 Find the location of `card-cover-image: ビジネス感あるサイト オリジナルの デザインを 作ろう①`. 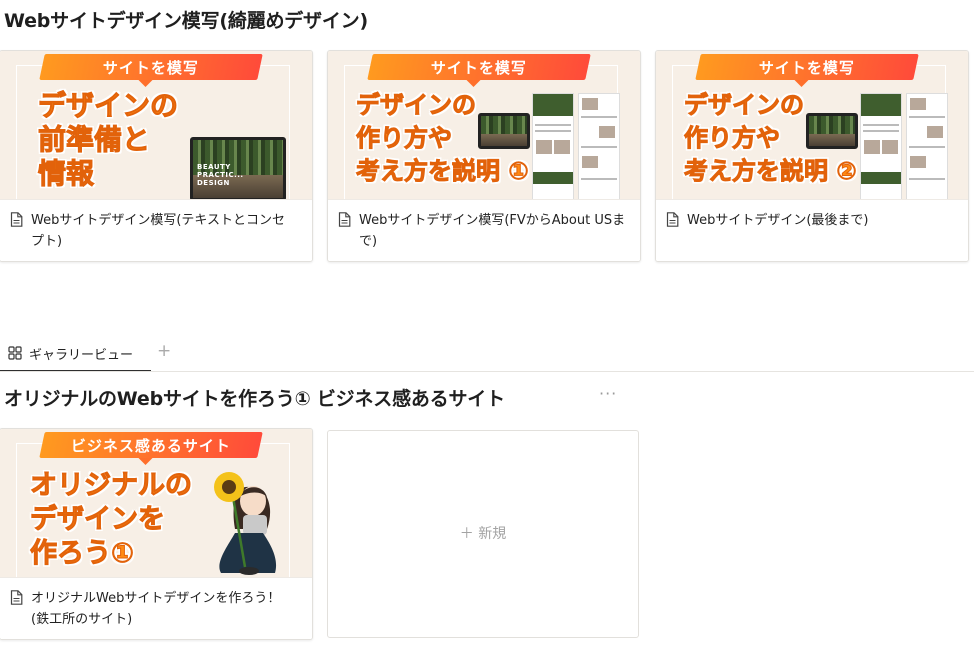

card-cover-image: ビジネス感あるサイト オリジナルの デザインを 作ろう① is located at coordinates (156, 503).